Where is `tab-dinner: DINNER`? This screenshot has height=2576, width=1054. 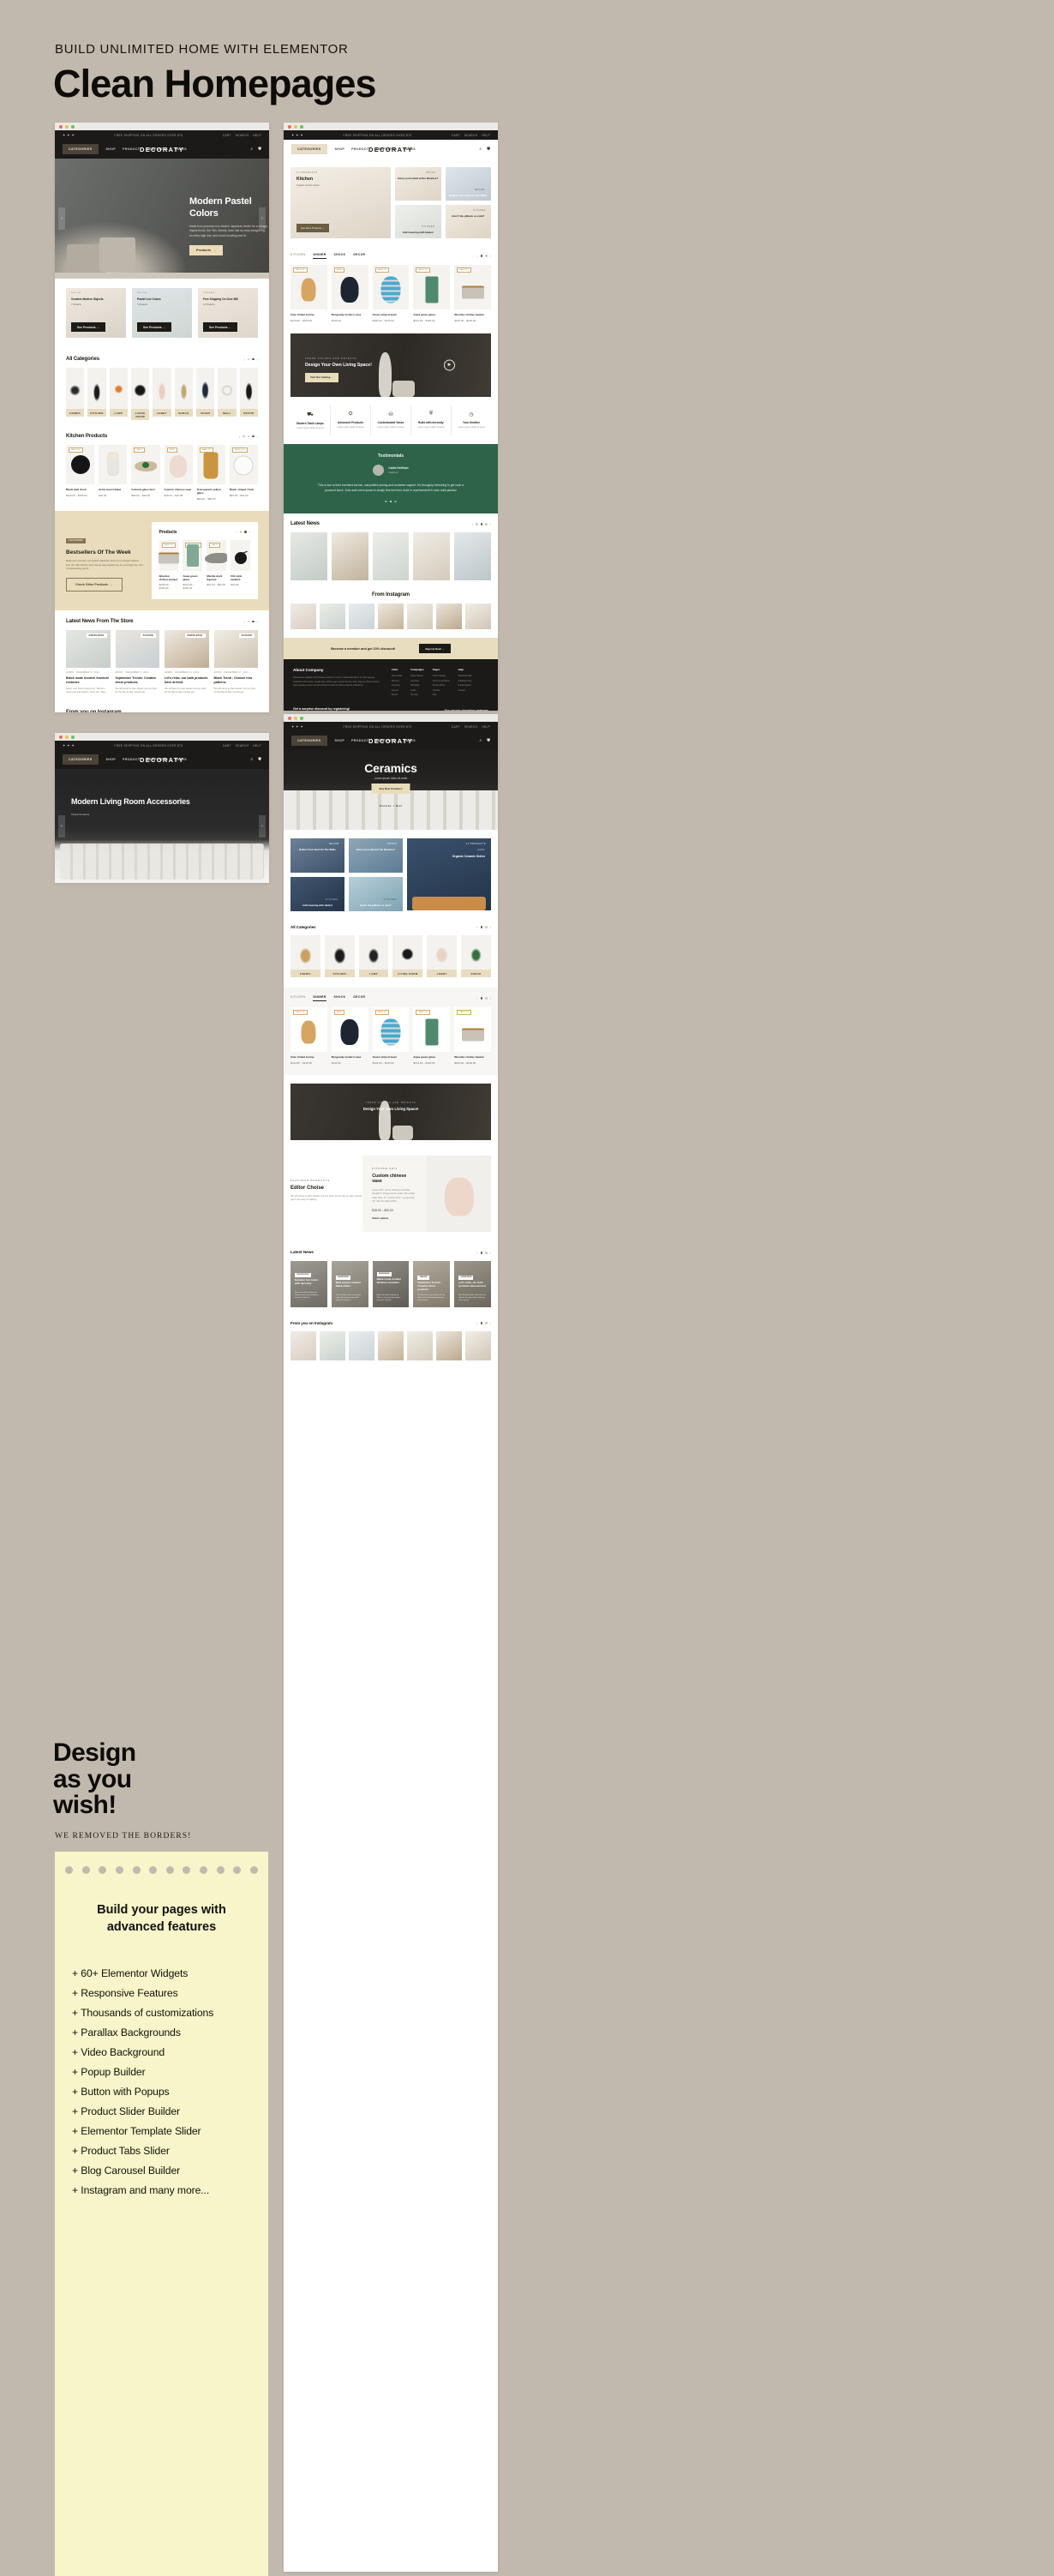 tab-dinner: DINNER is located at coordinates (319, 998).